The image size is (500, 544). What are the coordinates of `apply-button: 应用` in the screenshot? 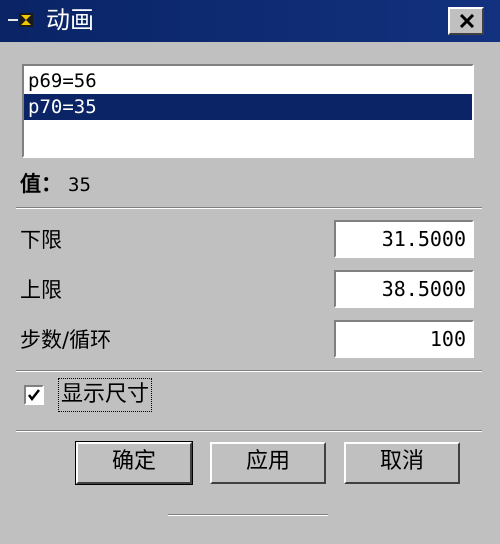 It's located at (268, 463).